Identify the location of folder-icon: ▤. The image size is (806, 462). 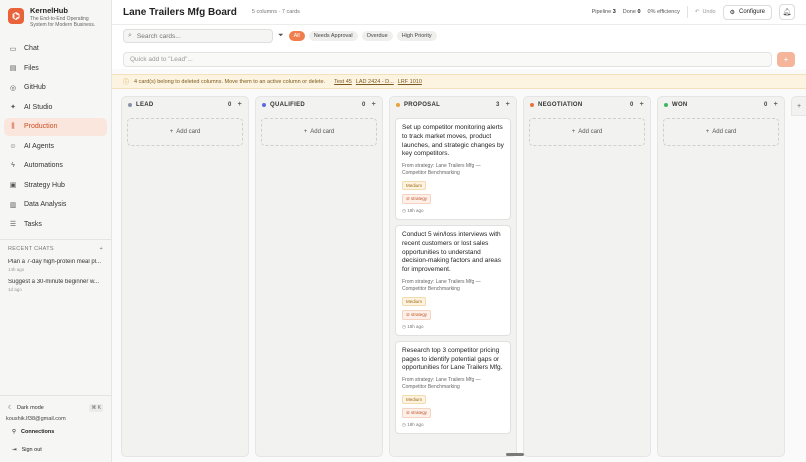
(13, 68).